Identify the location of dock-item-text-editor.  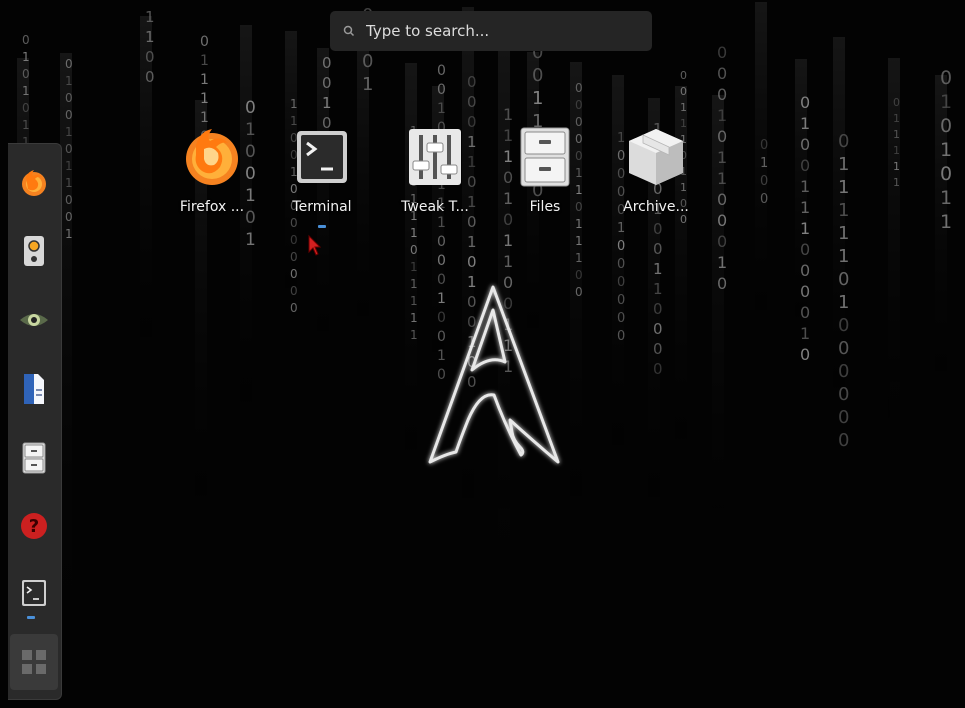
(34, 389).